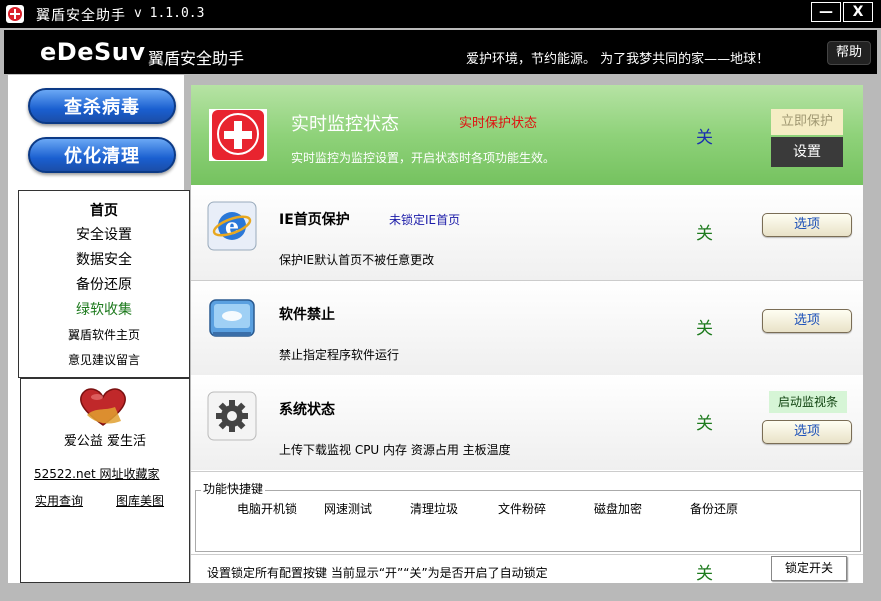  Describe the element at coordinates (618, 59) in the screenshot. I see `header-slogan: 爱护环境，节约能源。 为了我梦共同的家——地球！` at that location.